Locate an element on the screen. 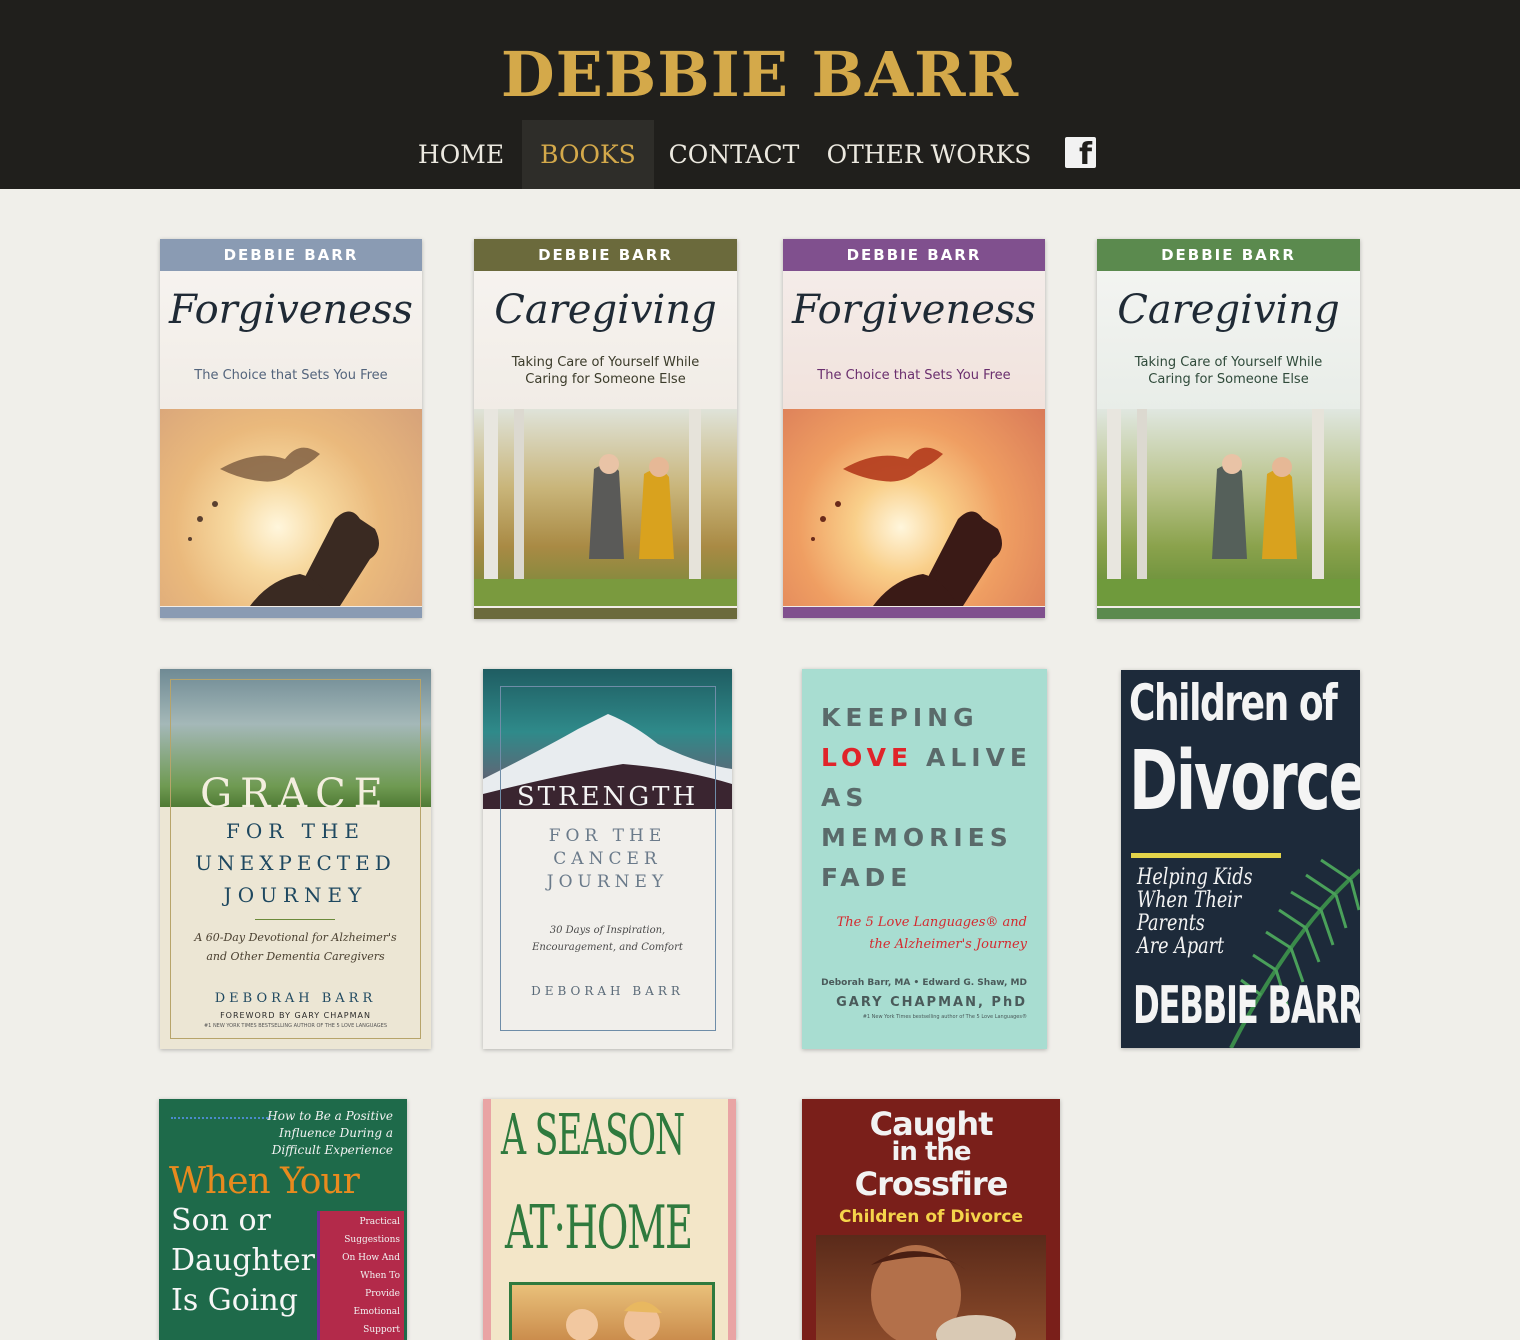 This screenshot has height=1340, width=1520. cover-subtitle-1: The 5 Love Languages® and is located at coordinates (931, 922).